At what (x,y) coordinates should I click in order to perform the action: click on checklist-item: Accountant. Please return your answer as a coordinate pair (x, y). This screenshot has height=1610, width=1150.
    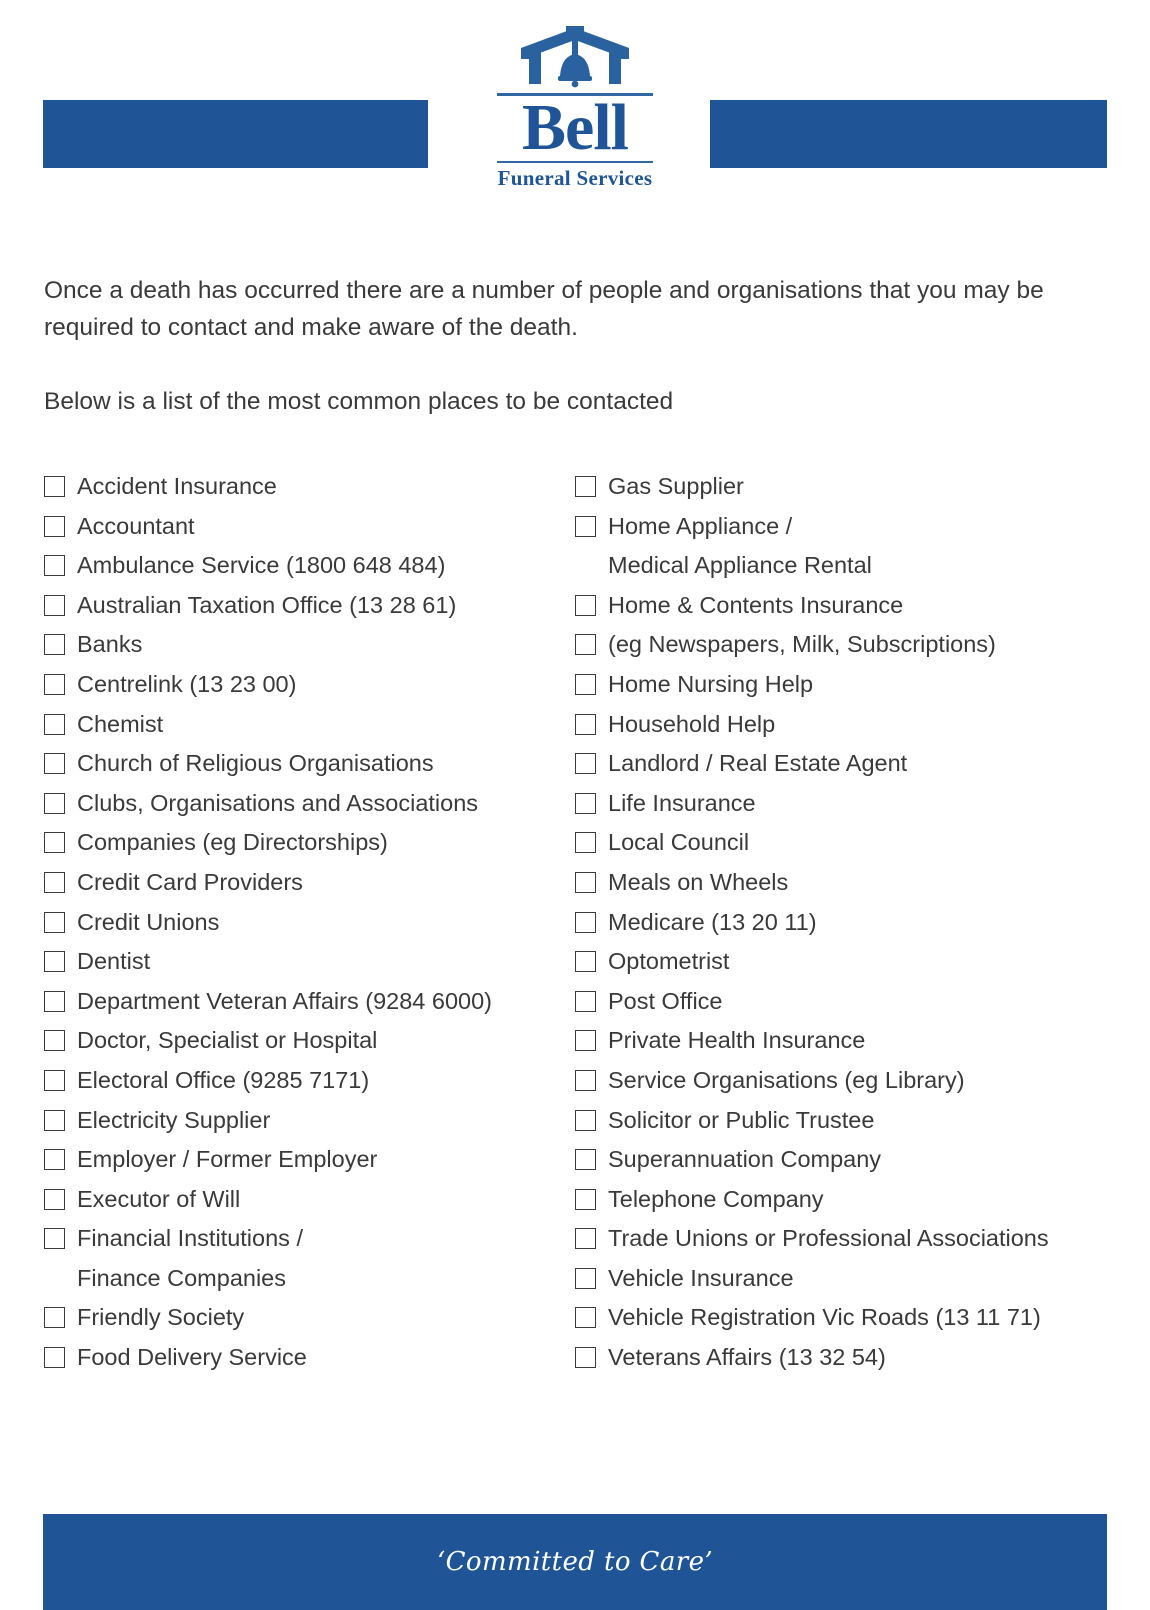
    Looking at the image, I should click on (309, 530).